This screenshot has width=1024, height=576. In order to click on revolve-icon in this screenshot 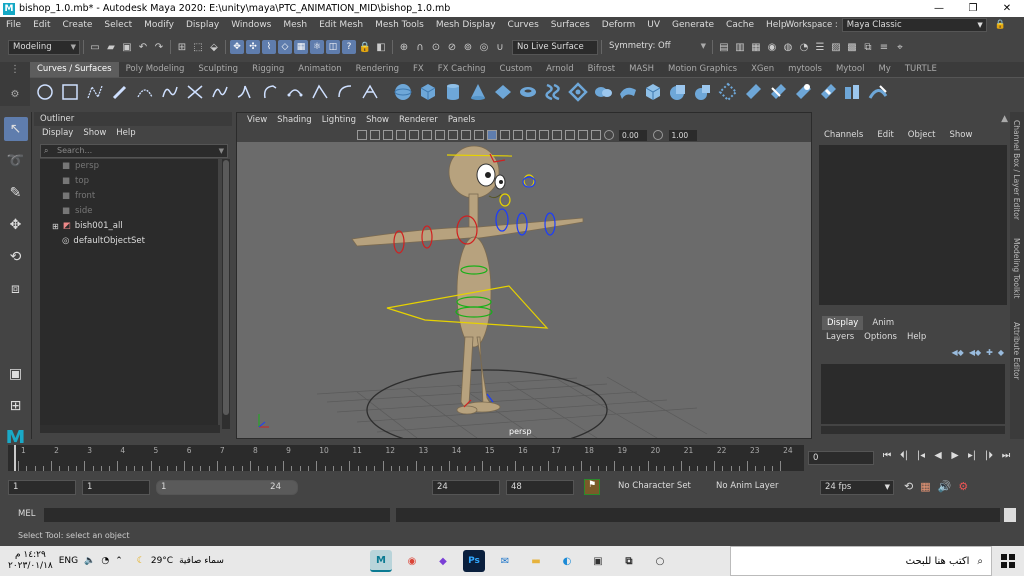, I will do `click(603, 92)`.